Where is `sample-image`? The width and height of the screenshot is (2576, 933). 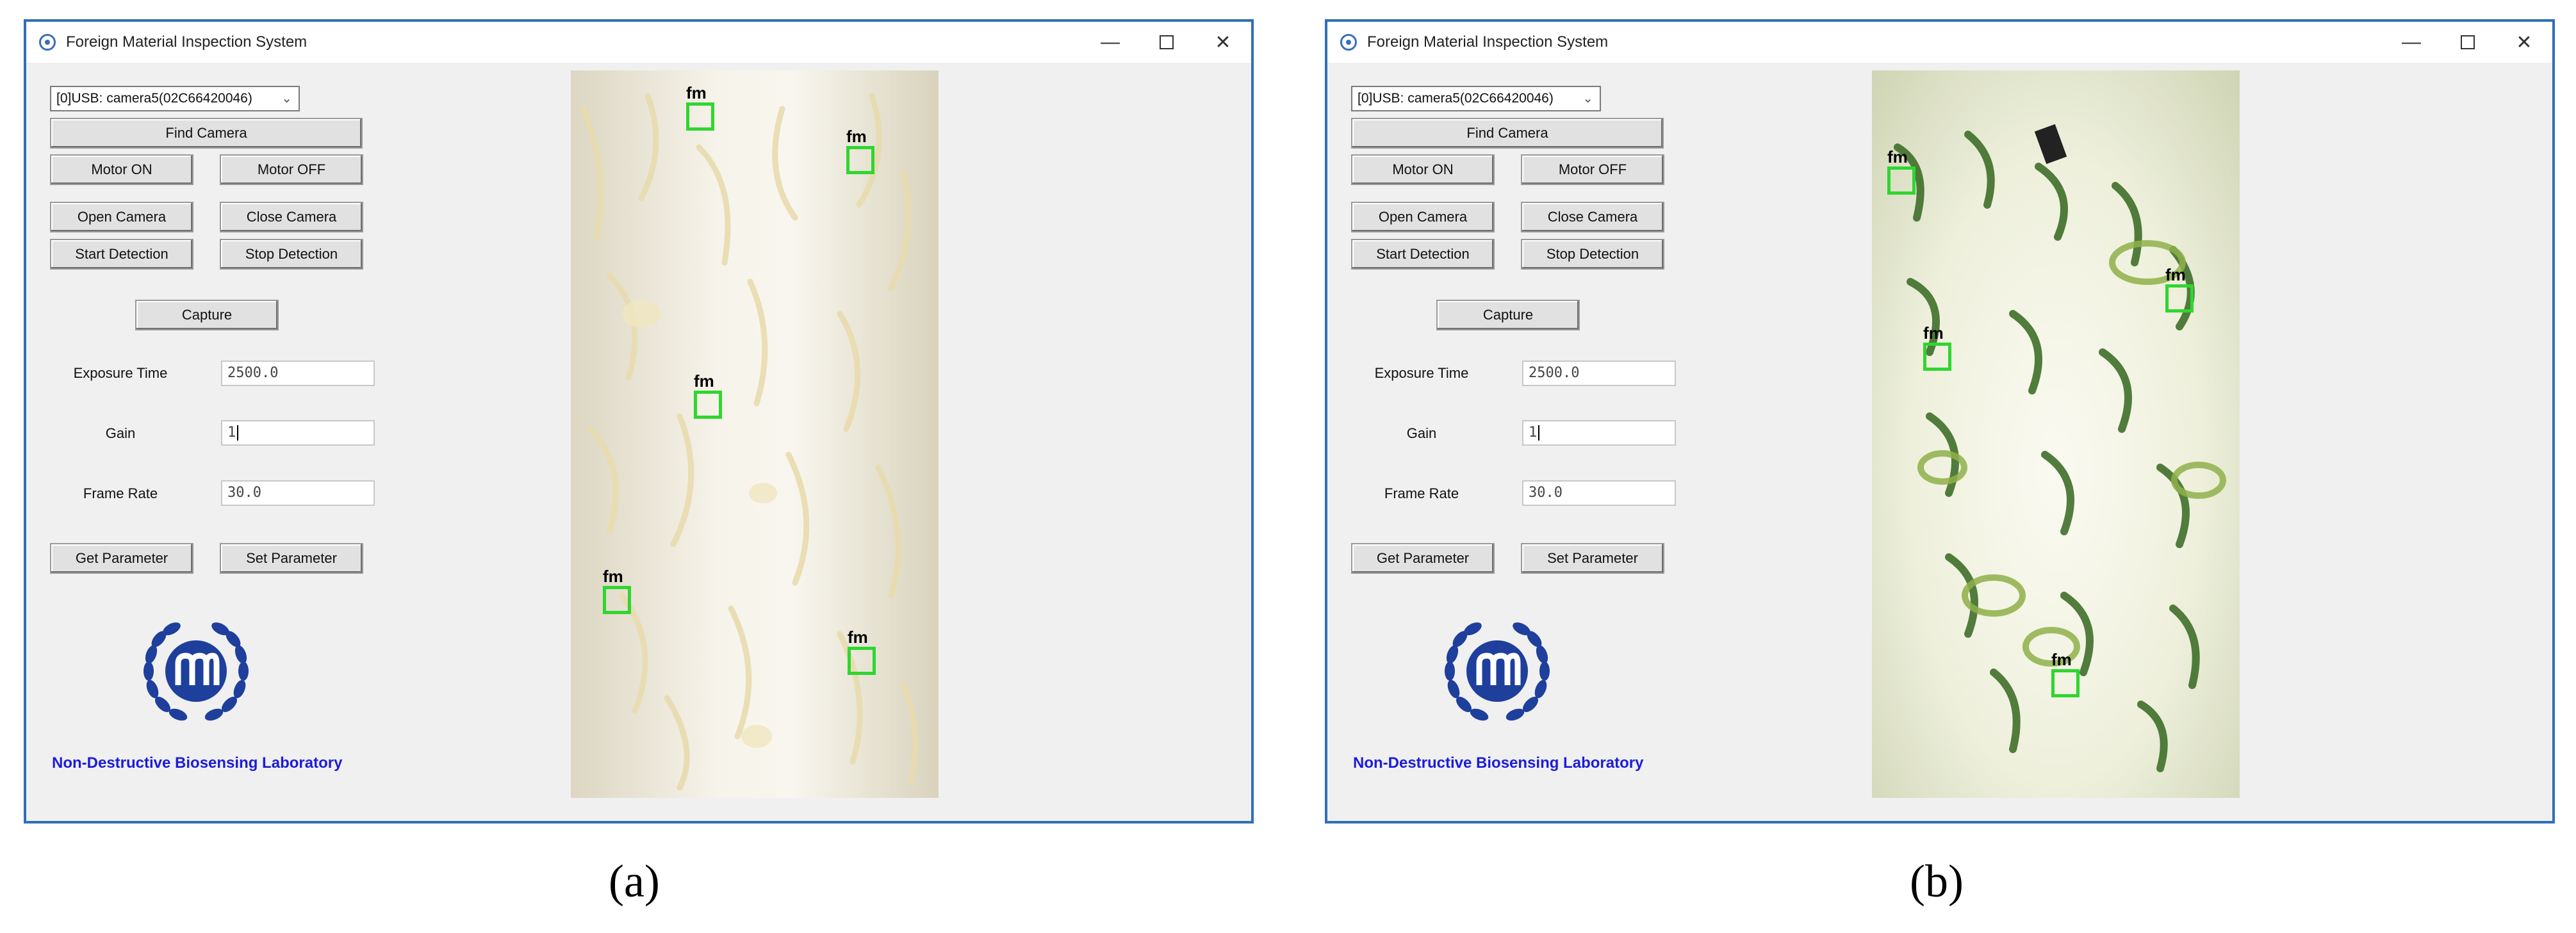
sample-image is located at coordinates (749, 442).